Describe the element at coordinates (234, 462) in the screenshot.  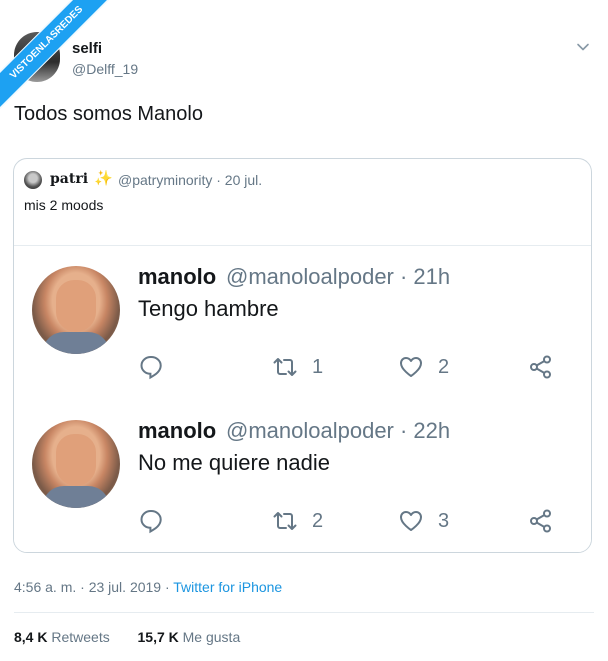
I see `embedded-tweet-text: No me quiere nadie` at that location.